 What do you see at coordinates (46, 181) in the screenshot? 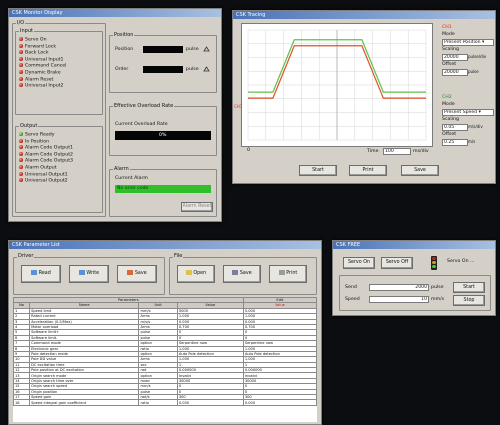
I see `output-label: Universal Output2` at bounding box center [46, 181].